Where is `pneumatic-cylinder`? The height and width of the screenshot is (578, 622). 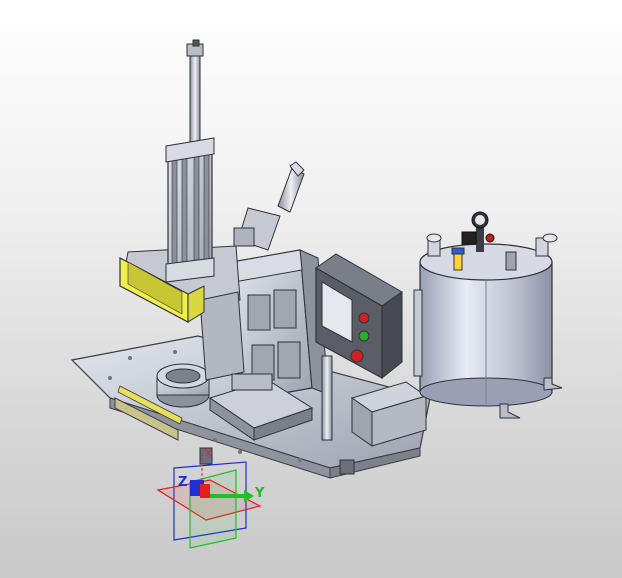 pneumatic-cylinder is located at coordinates (190, 161).